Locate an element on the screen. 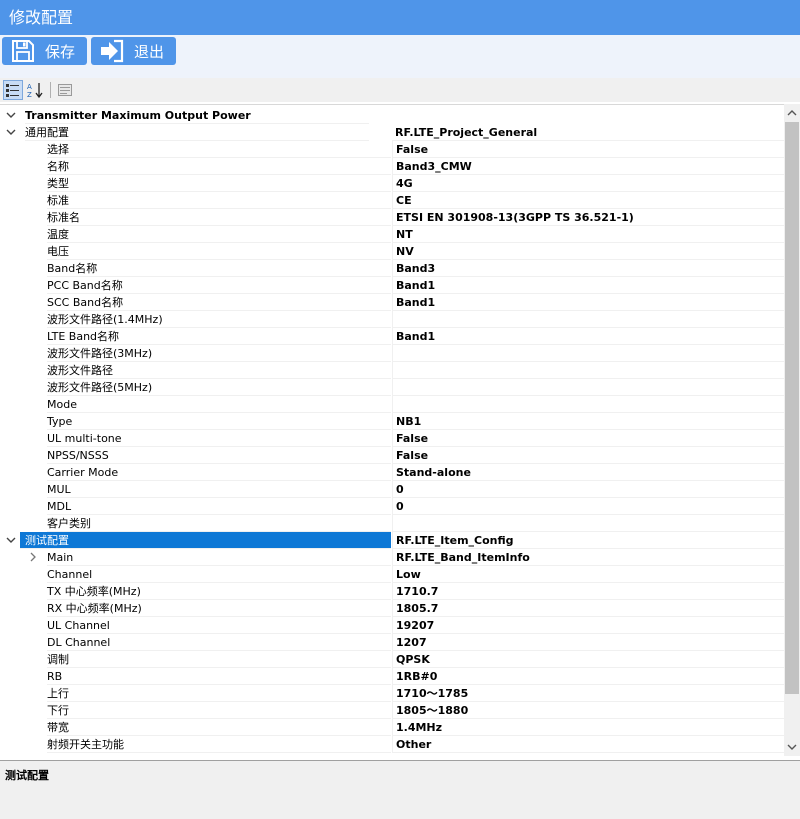 This screenshot has width=800, height=819. property-value: RF.LTE_Band_ItemInfo is located at coordinates (588, 557).